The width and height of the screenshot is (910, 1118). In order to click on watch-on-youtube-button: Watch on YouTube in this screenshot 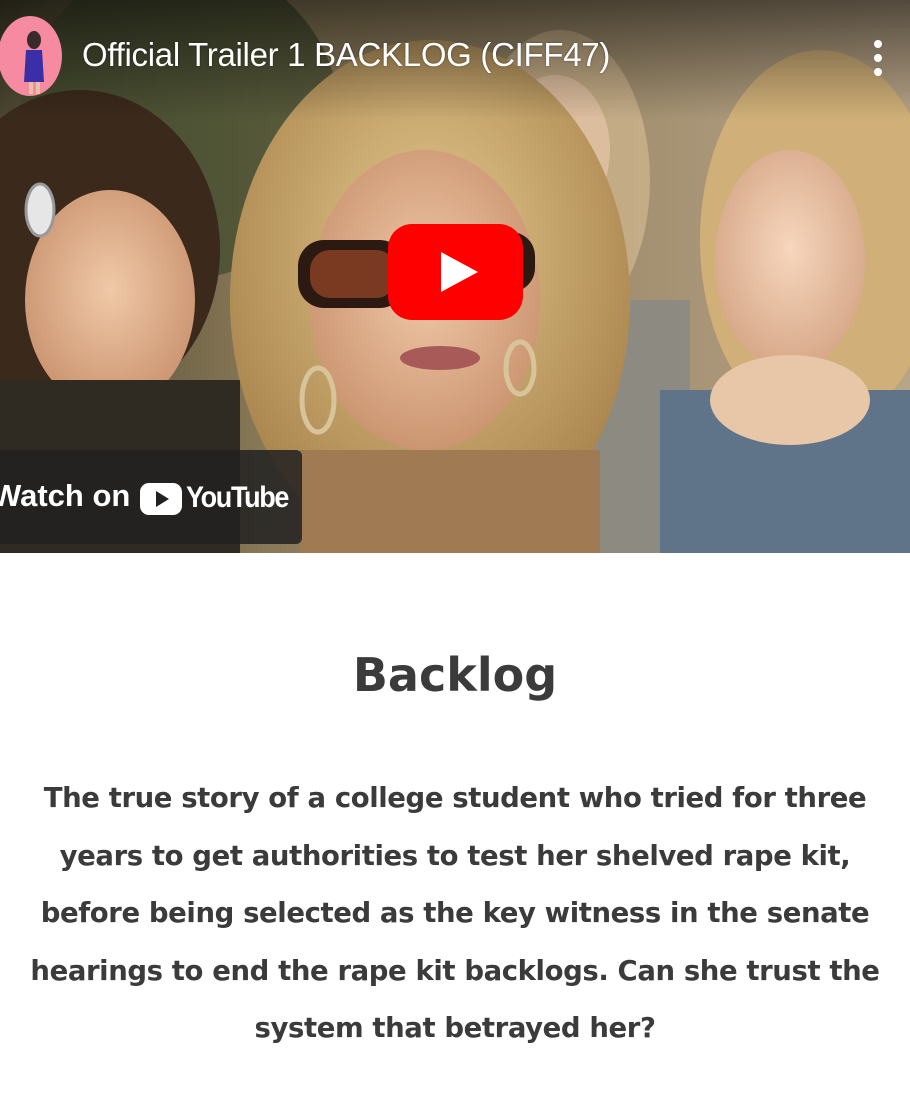, I will do `click(151, 497)`.